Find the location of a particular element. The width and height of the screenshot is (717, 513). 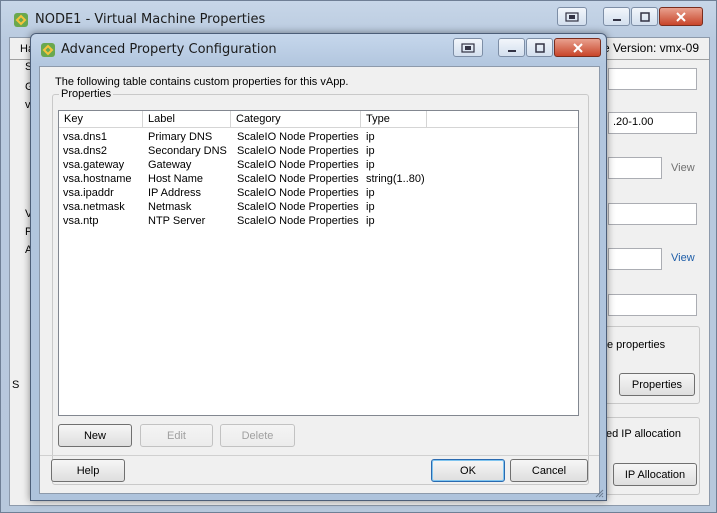

ip-allocation-button: IP Allocation is located at coordinates (655, 474).